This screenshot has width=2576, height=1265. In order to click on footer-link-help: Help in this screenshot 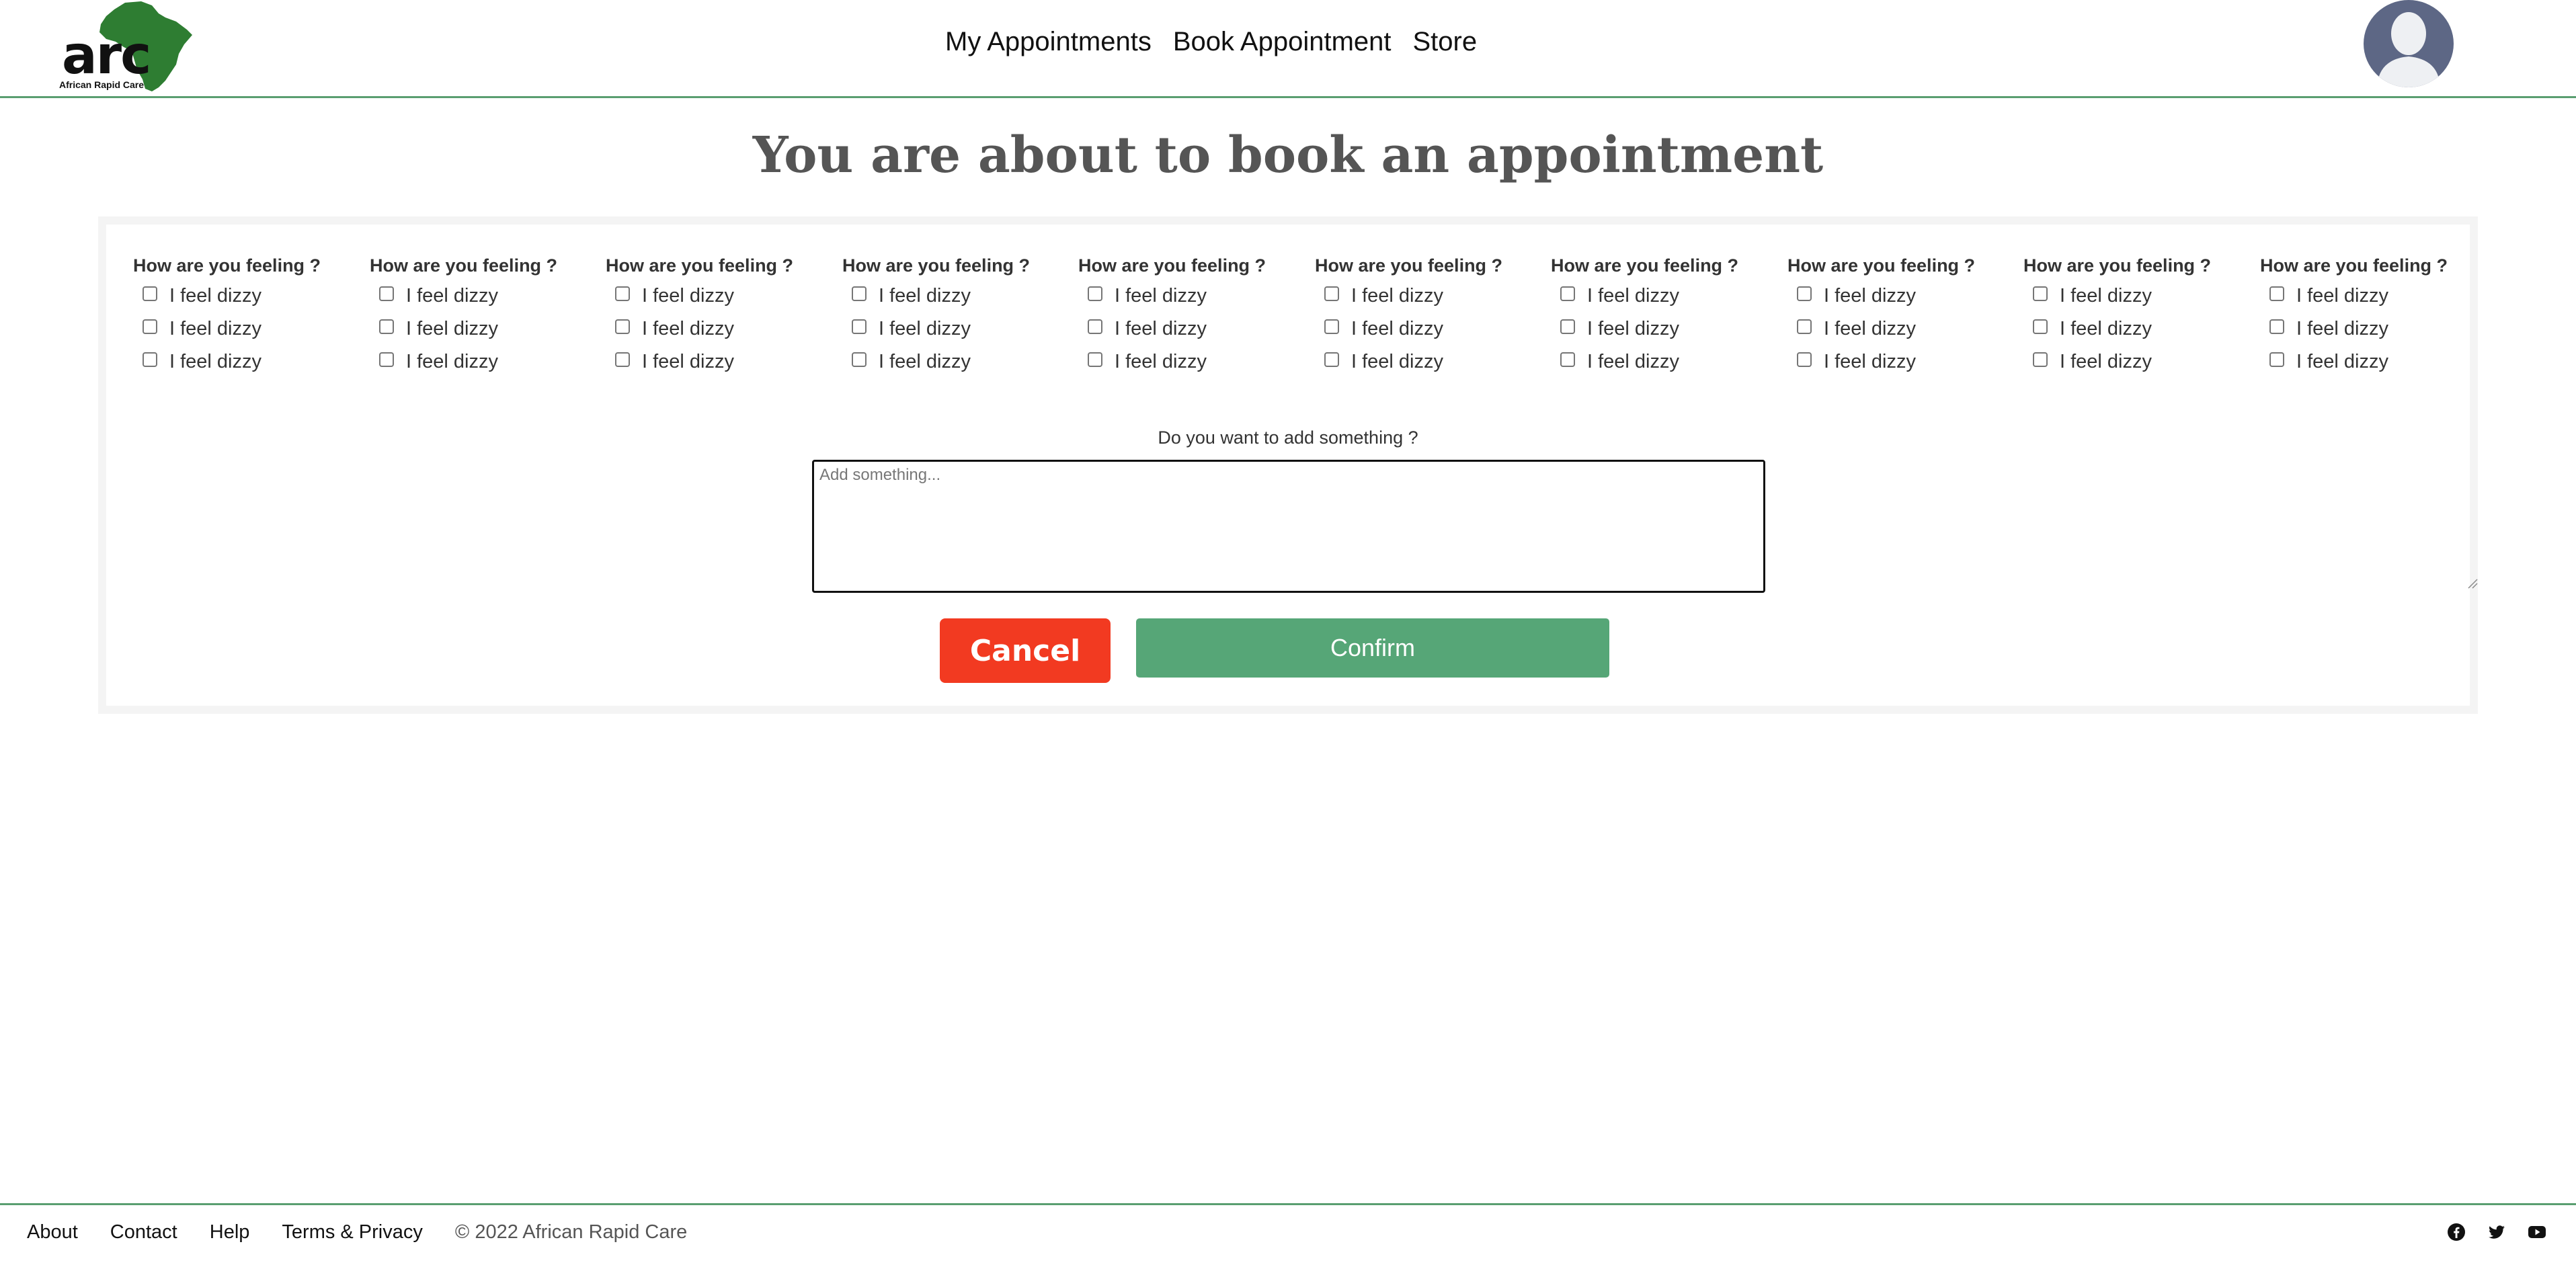, I will do `click(230, 1232)`.